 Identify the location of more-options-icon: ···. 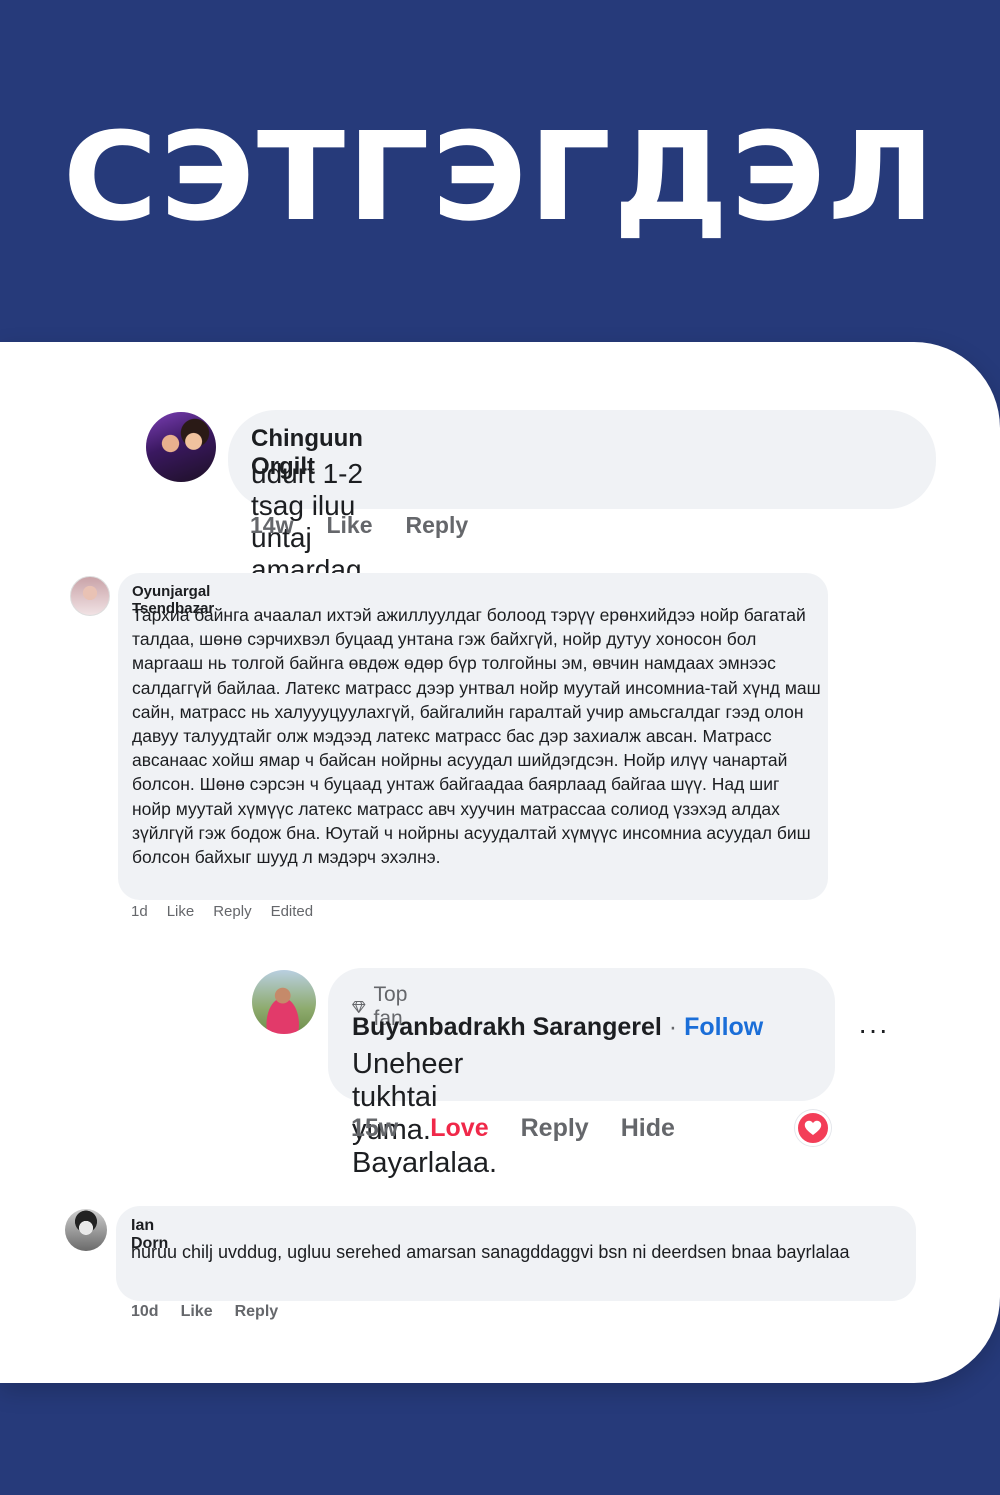
(873, 1030).